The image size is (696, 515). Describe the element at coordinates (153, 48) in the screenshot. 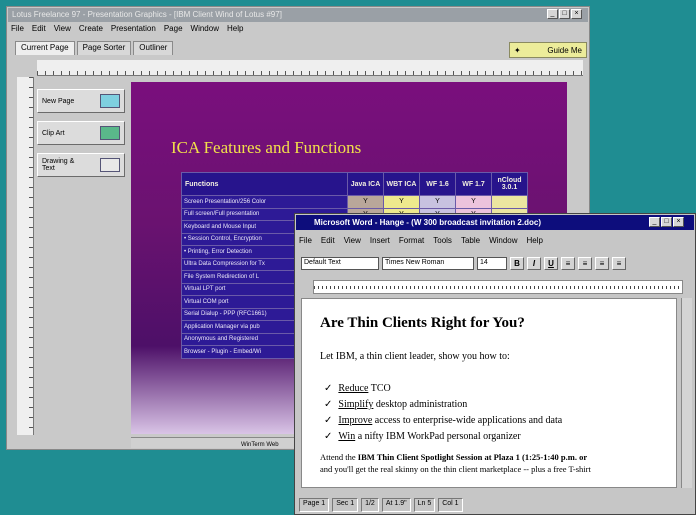

I see `tab-outliner: Outliner` at that location.